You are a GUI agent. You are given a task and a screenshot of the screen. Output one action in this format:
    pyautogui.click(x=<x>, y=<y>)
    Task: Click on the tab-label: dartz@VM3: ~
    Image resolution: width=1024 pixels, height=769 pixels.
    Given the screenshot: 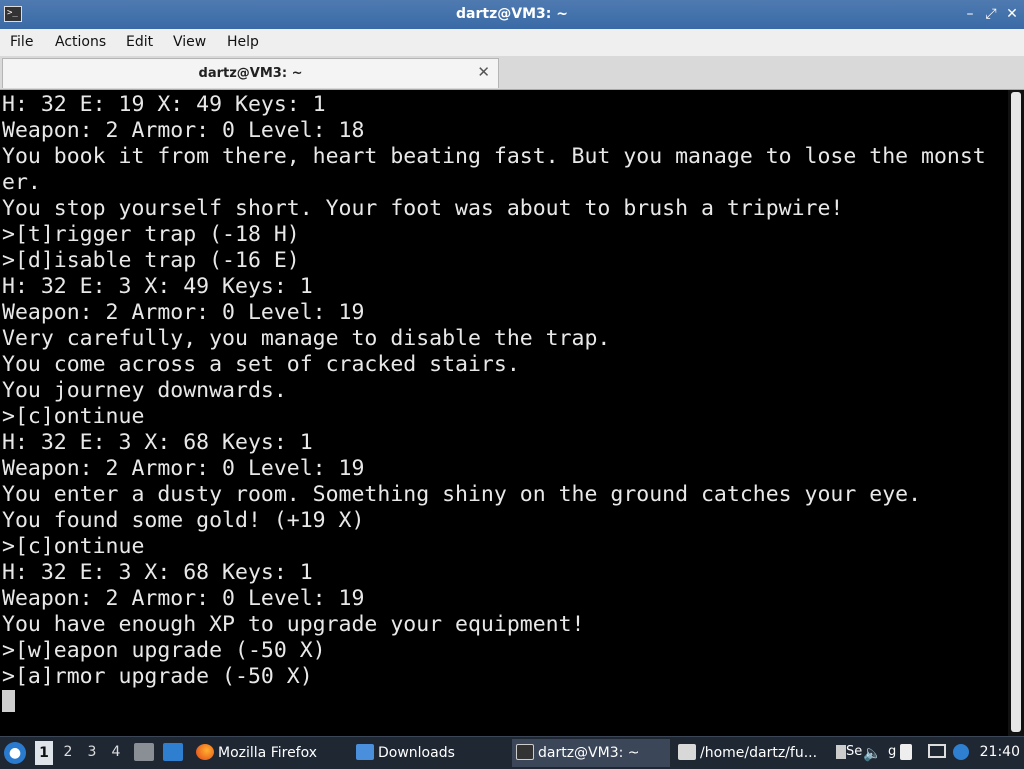 What is the action you would take?
    pyautogui.click(x=250, y=73)
    